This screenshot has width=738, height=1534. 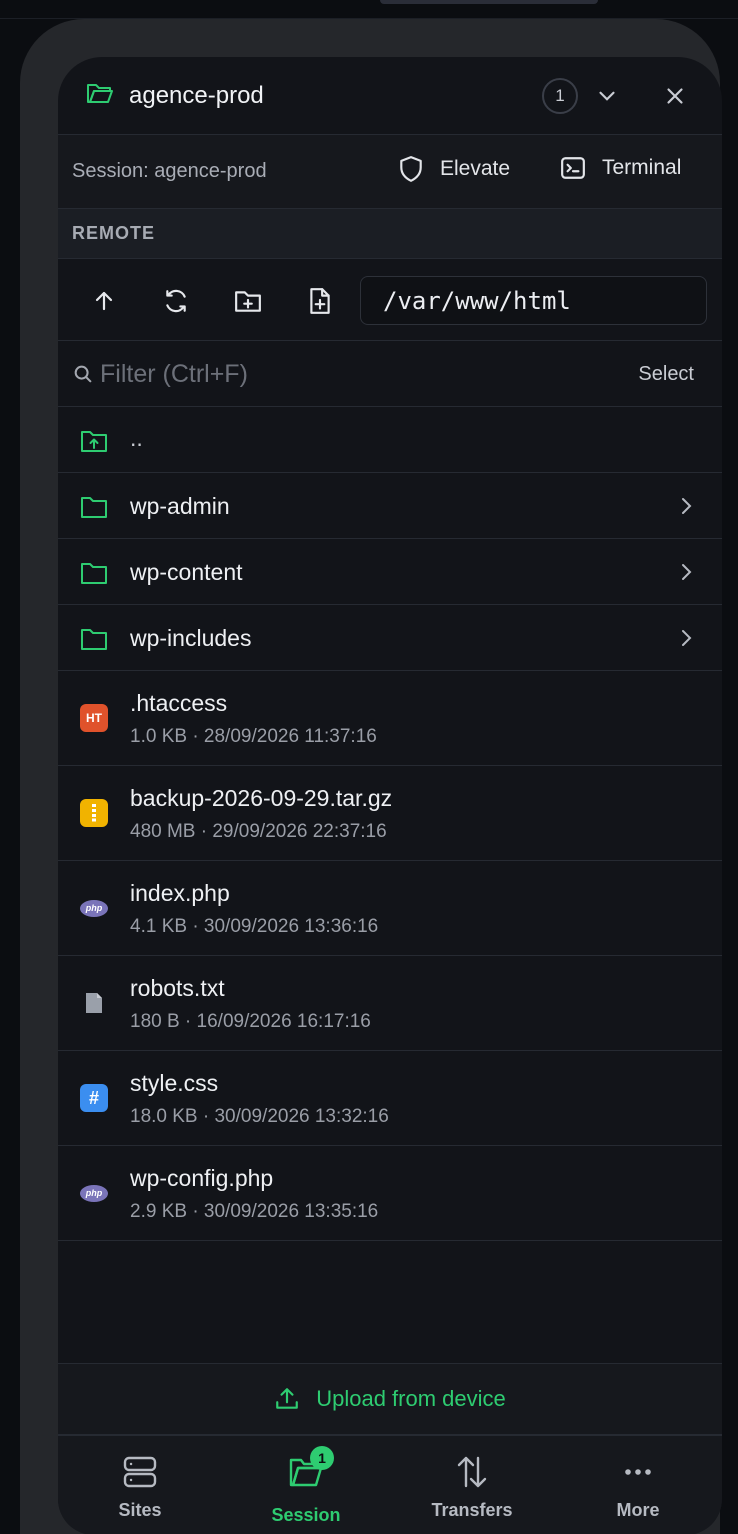 I want to click on upload-button: Upload from device, so click(x=390, y=1399).